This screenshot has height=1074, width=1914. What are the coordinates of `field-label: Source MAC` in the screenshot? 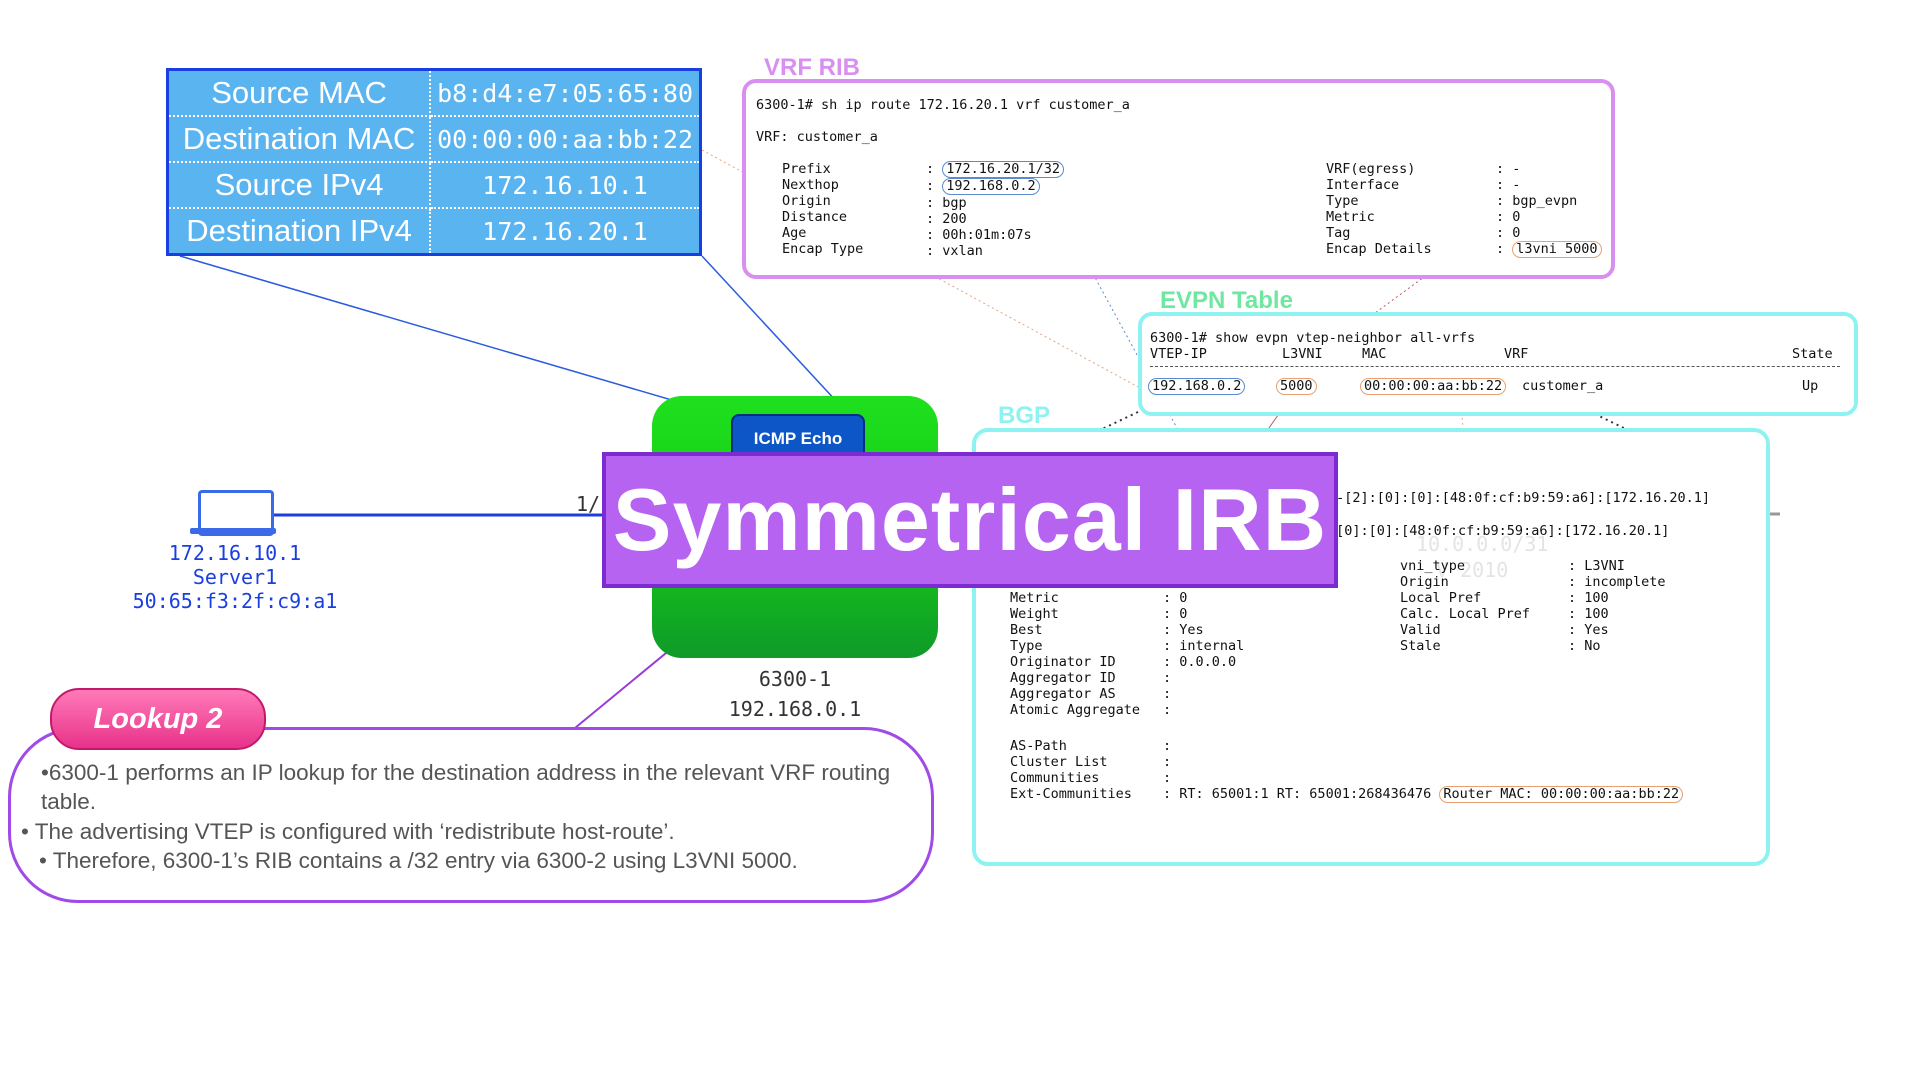 It's located at (299, 92).